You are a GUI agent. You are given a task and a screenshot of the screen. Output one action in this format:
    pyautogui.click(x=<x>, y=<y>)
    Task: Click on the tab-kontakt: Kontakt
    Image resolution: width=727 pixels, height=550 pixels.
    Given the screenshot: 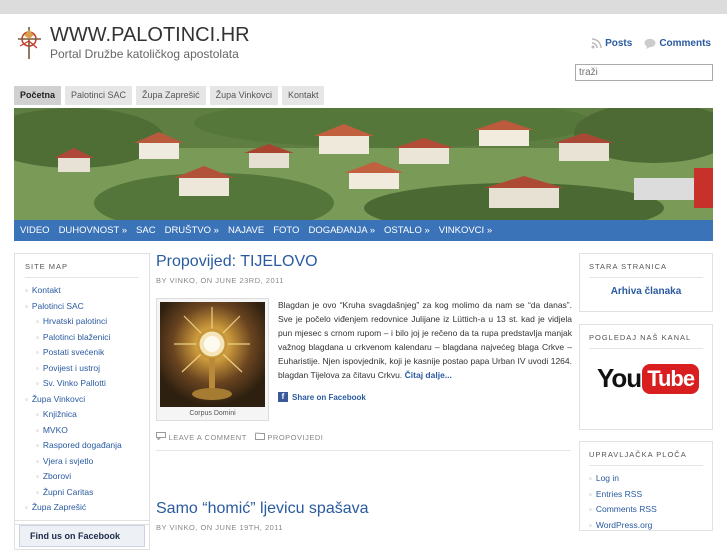 What is the action you would take?
    pyautogui.click(x=303, y=95)
    